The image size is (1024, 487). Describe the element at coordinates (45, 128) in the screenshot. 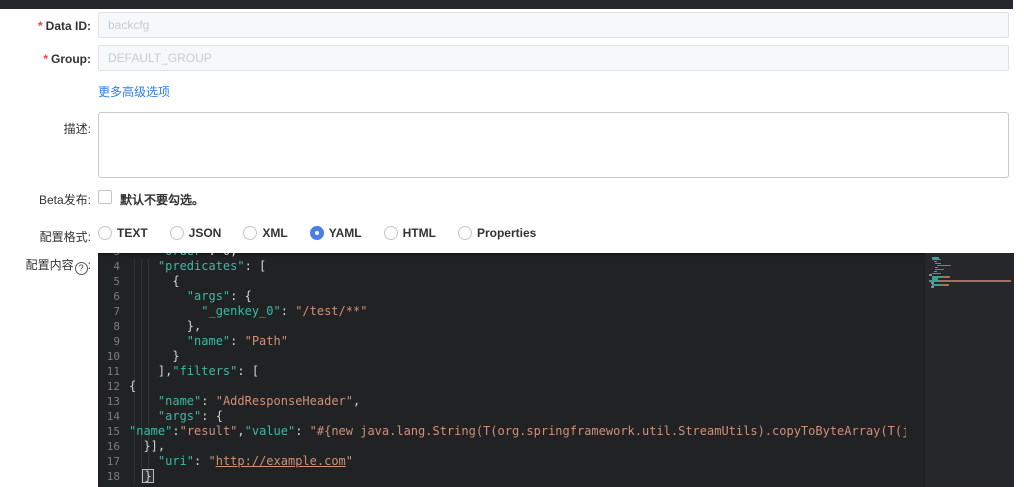

I see `description-label: 描述:` at that location.